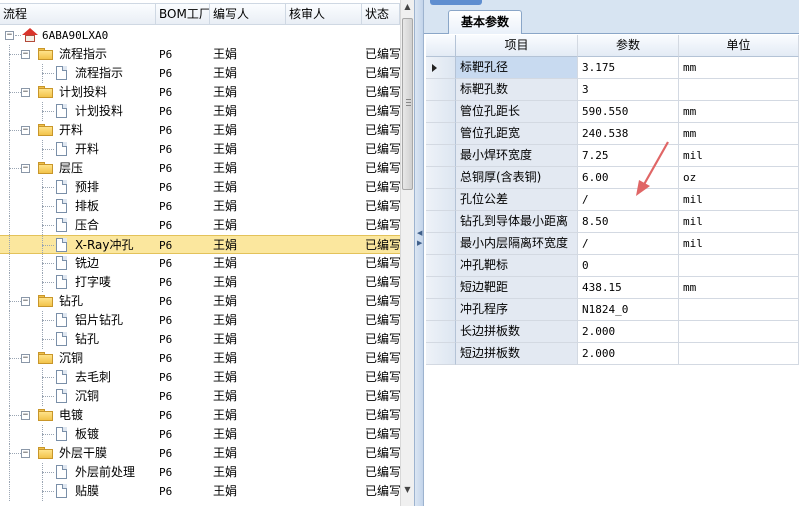  I want to click on tab-basic-params: 基本参数, so click(485, 22).